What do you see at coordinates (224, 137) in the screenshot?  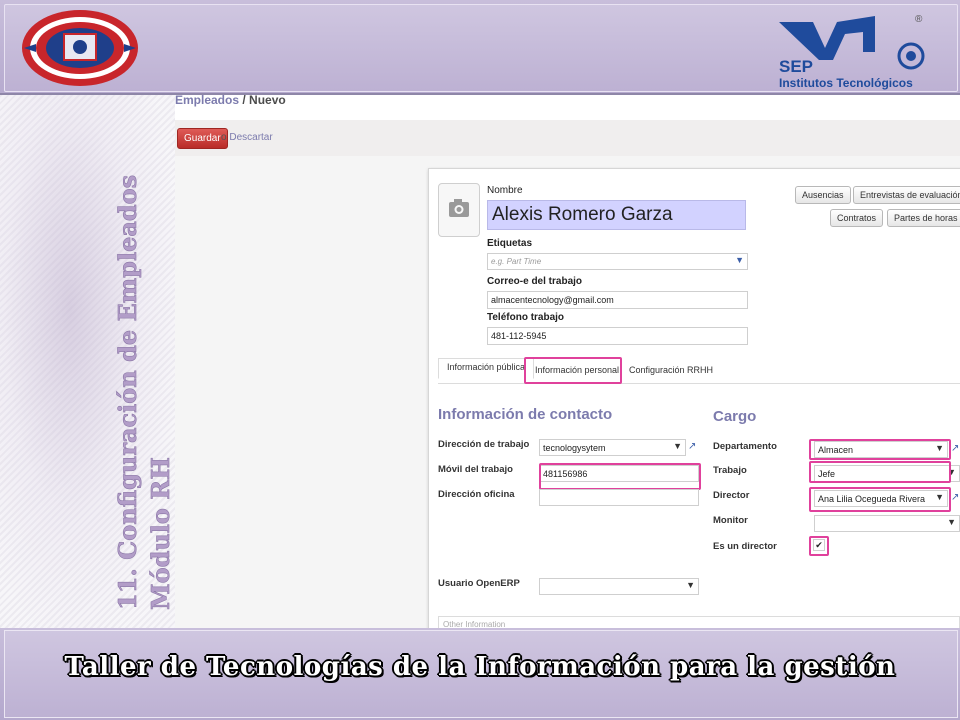 I see `or-label: o` at bounding box center [224, 137].